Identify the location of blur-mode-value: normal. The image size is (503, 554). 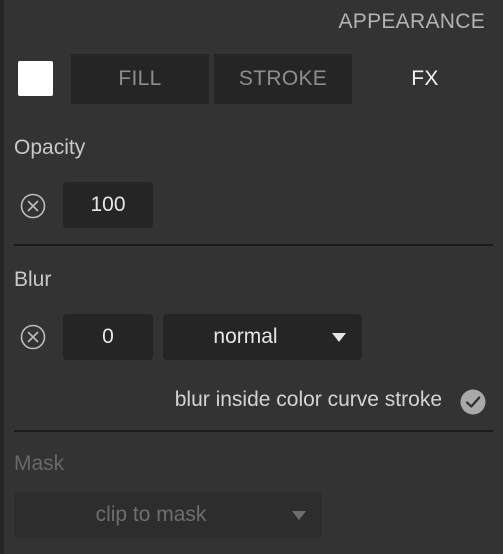
(245, 336).